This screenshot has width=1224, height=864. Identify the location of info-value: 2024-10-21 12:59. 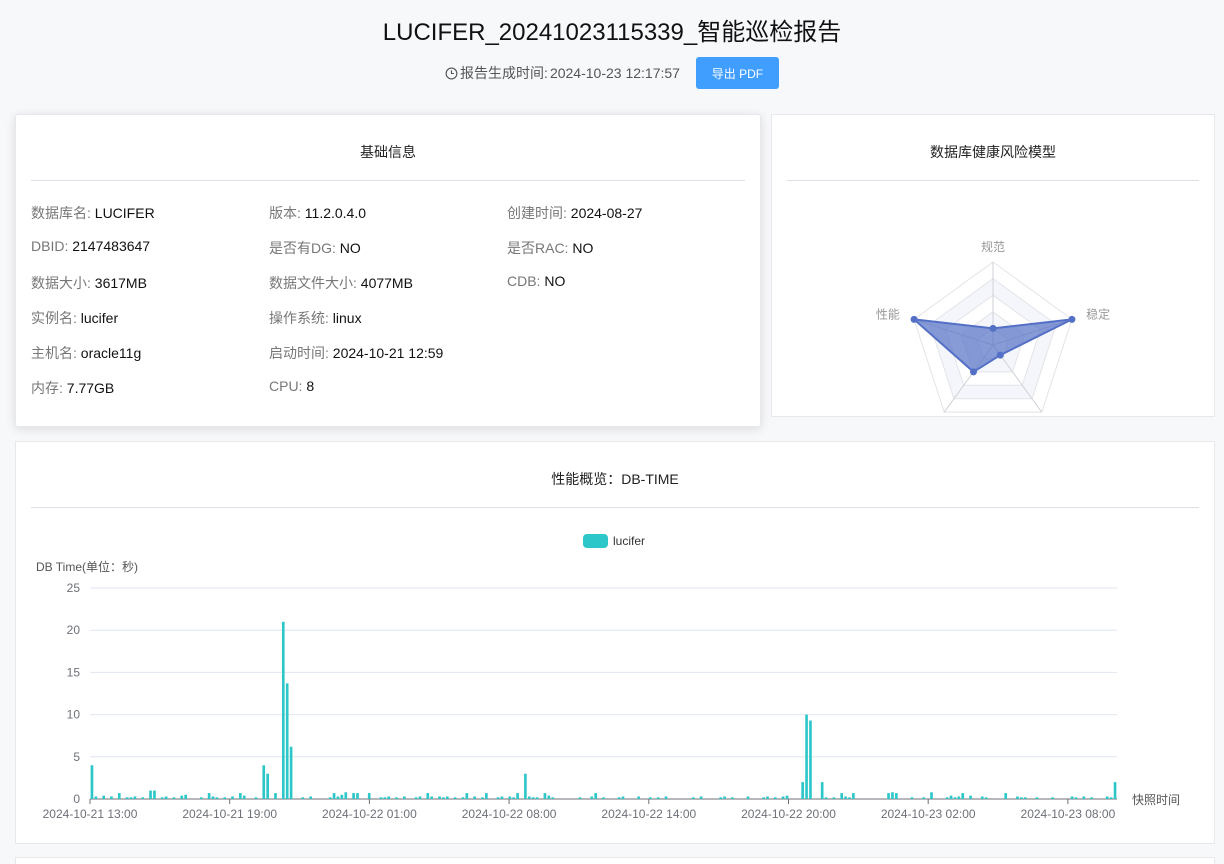
(388, 353).